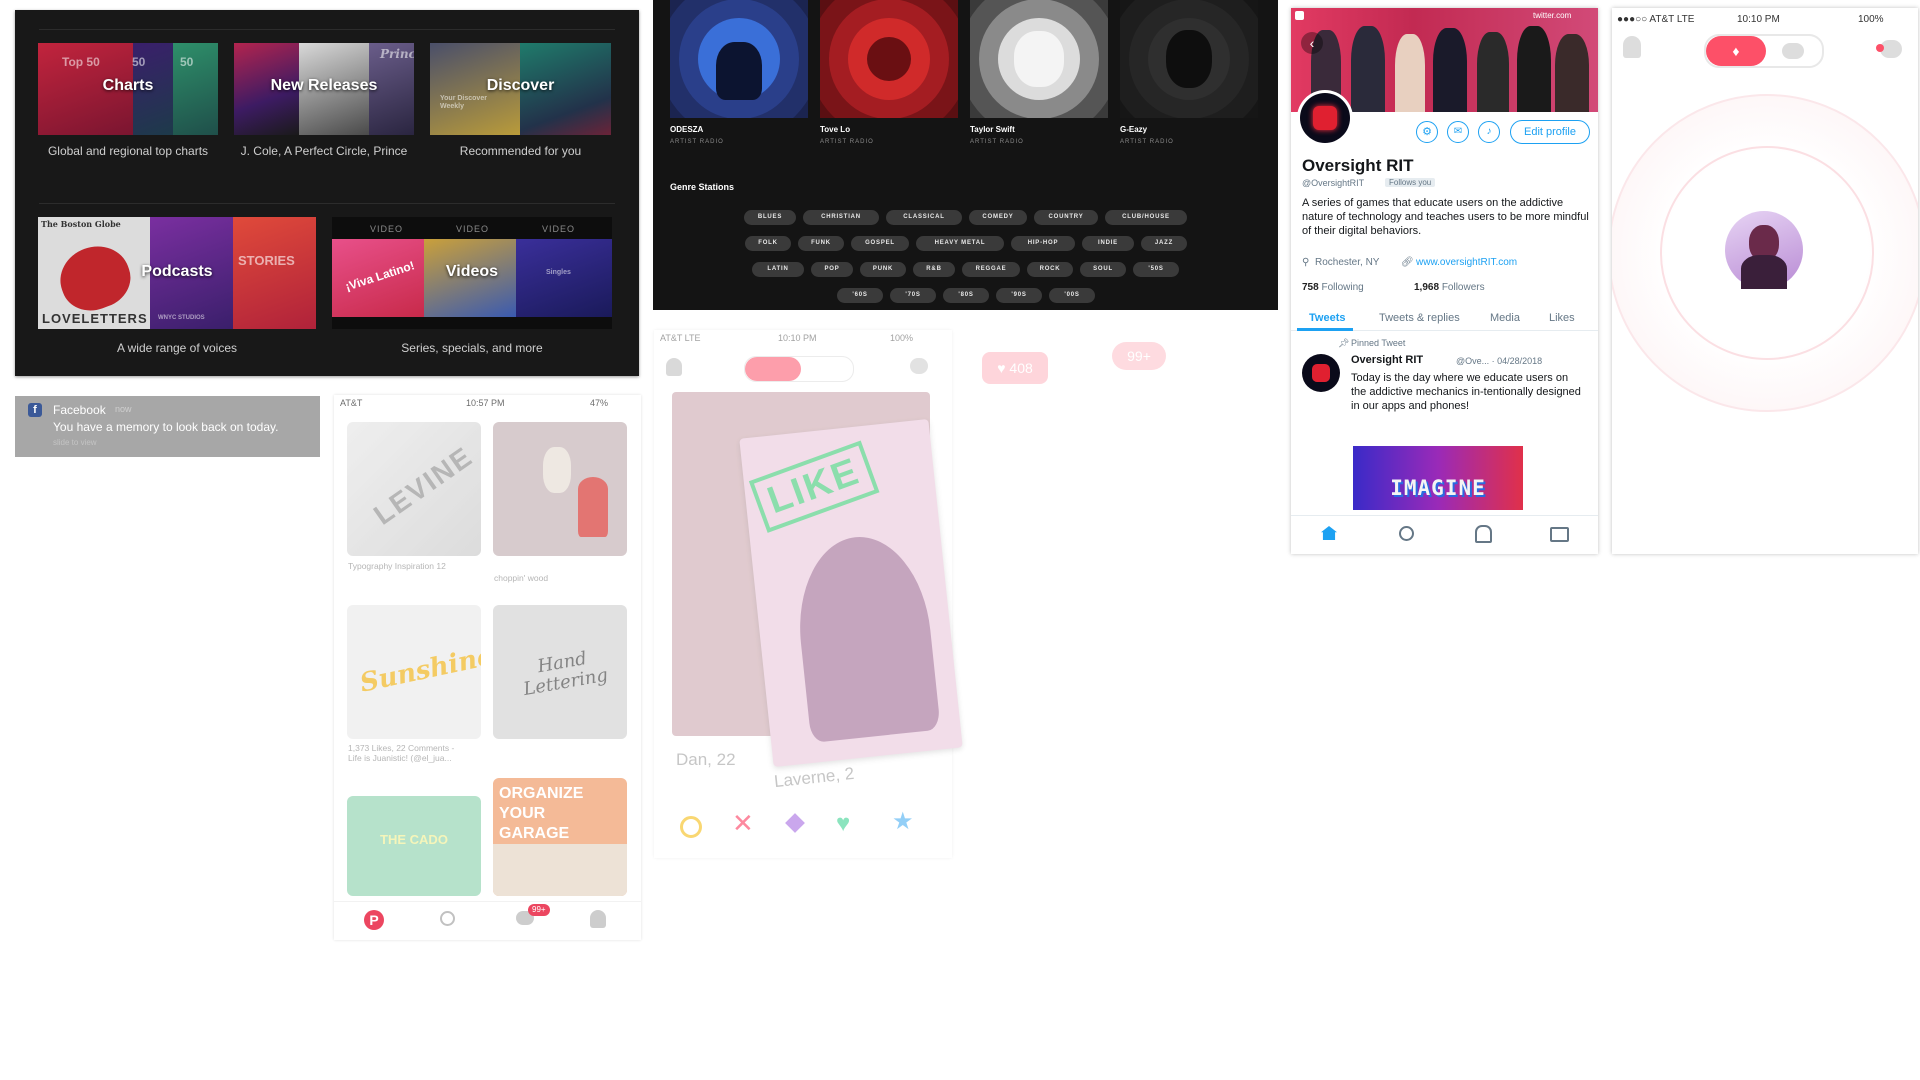 The image size is (1920, 1080). What do you see at coordinates (485, 403) in the screenshot?
I see `status-time: 10:57 PM` at bounding box center [485, 403].